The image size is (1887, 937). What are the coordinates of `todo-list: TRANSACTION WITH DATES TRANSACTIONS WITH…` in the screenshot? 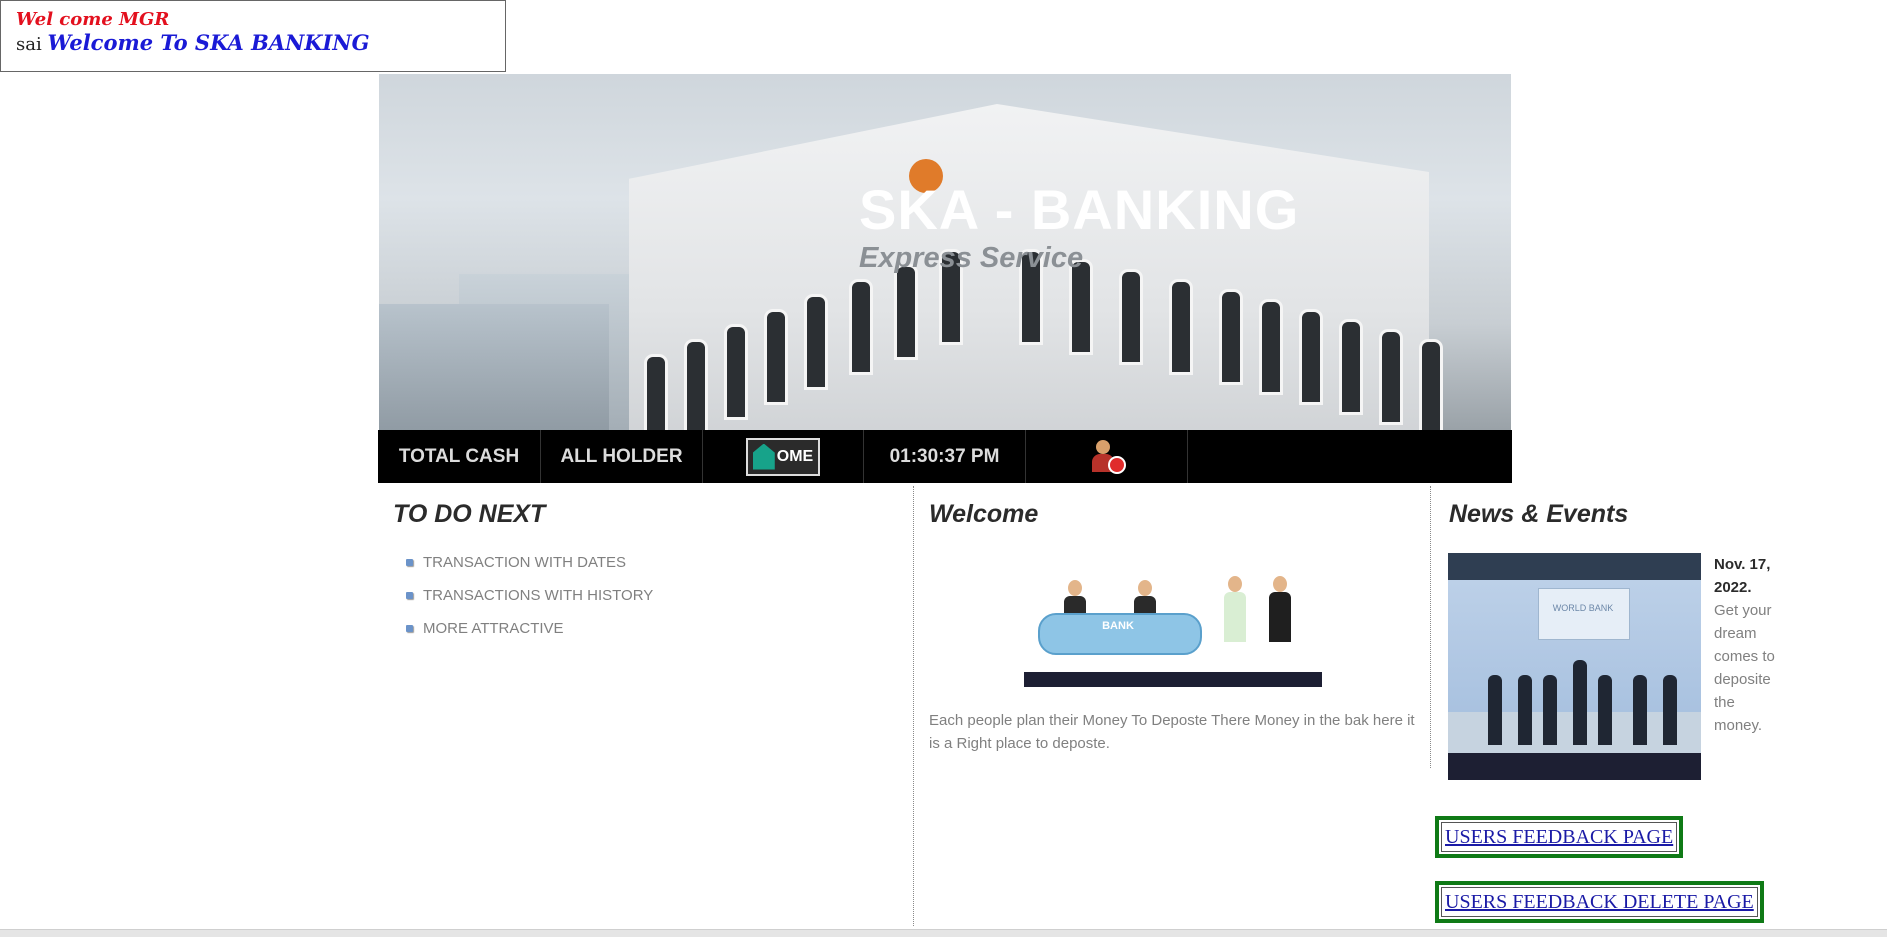 It's located at (529, 602).